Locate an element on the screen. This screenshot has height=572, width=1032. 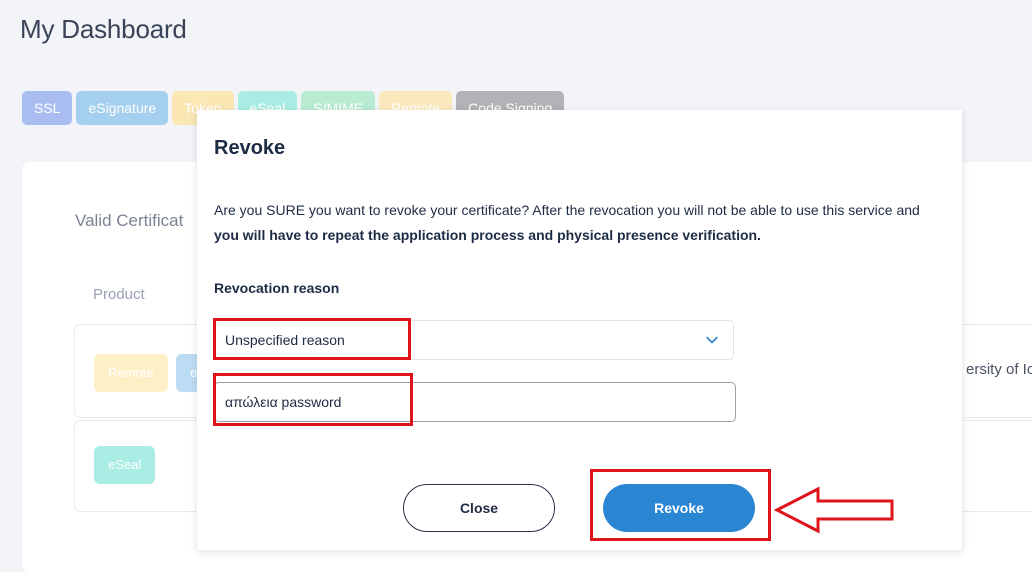
product-badge-remote: Remote is located at coordinates (131, 373).